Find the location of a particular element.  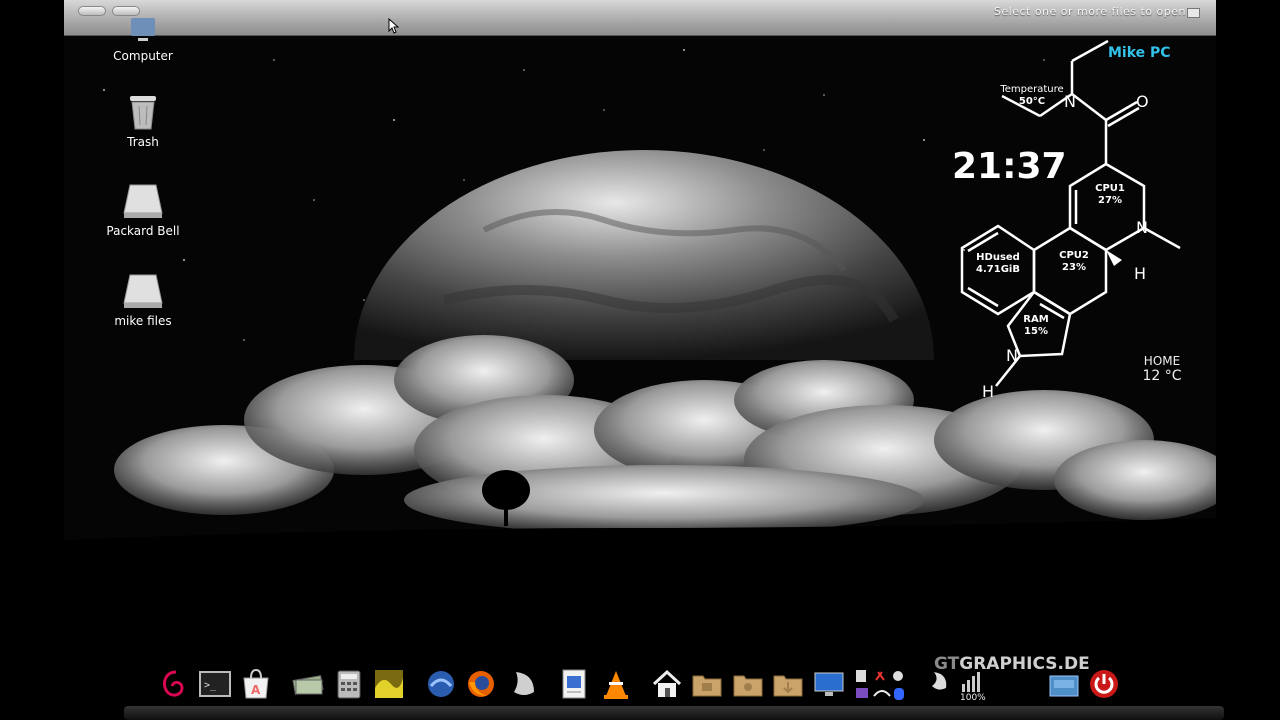

desktop-icon-label: Packard Bell is located at coordinates (143, 231).